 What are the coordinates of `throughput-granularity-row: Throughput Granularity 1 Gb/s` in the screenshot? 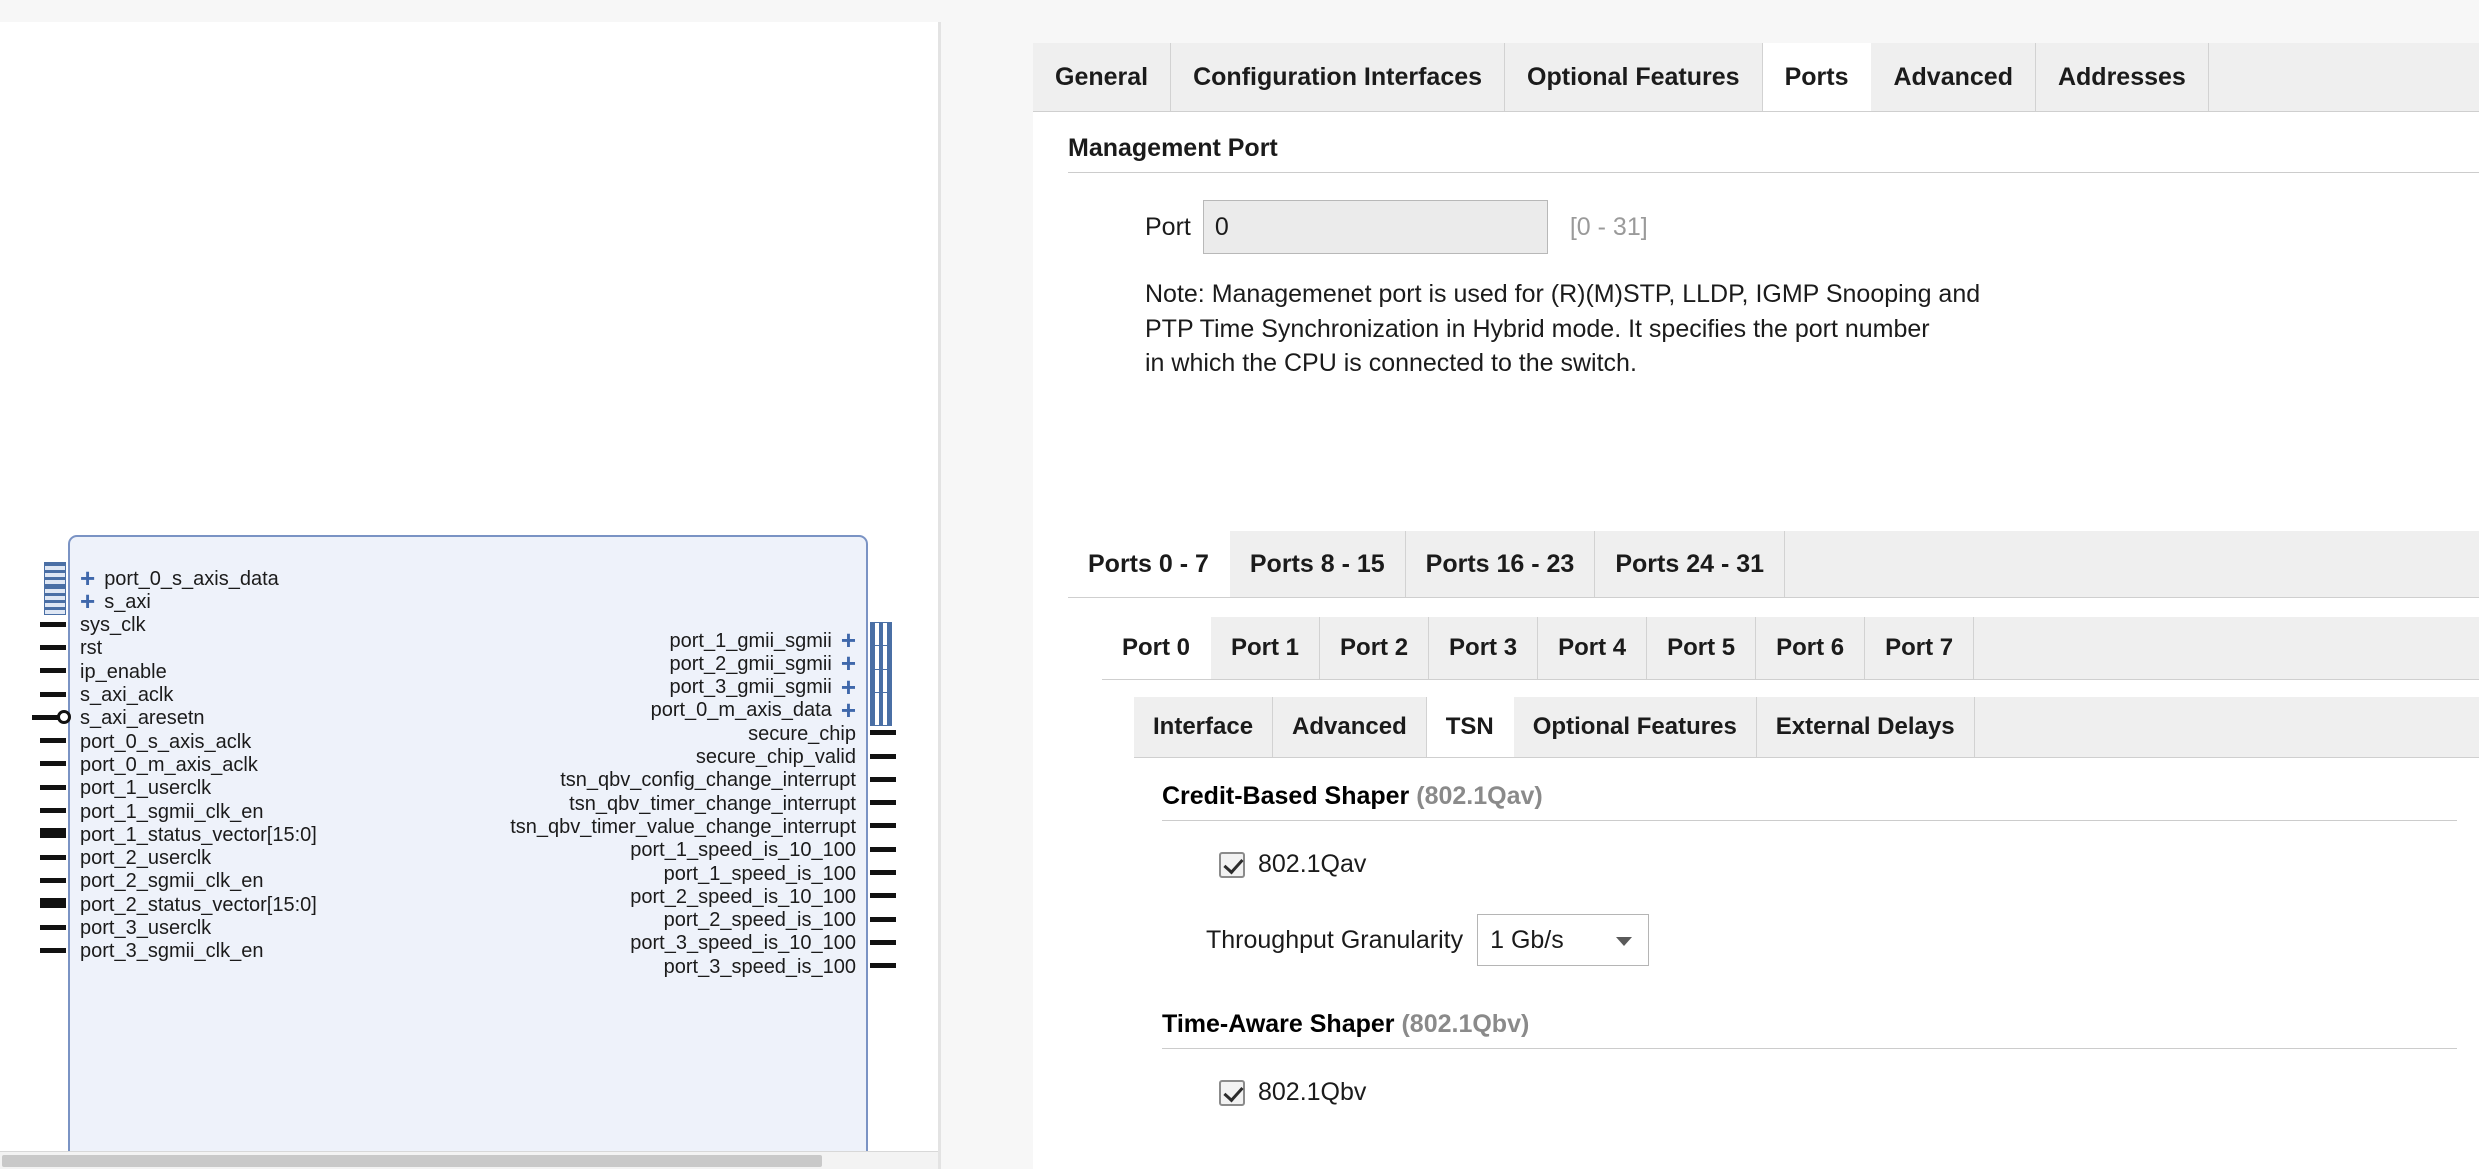 It's located at (1428, 940).